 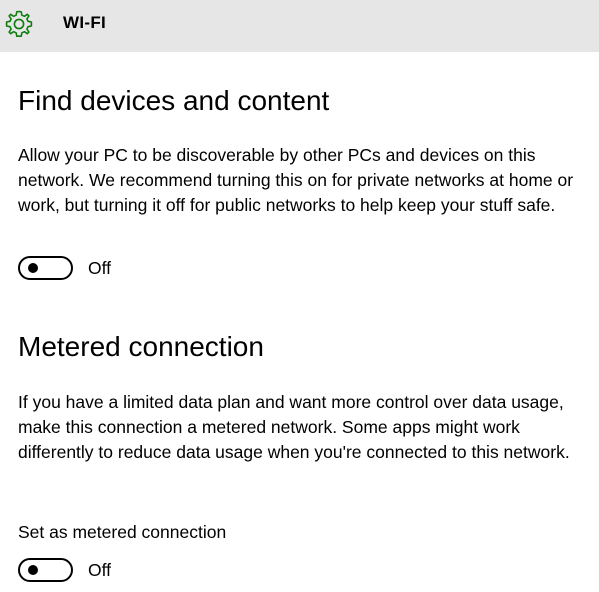 I want to click on find-devices-toggle-row: Off, so click(x=64, y=268).